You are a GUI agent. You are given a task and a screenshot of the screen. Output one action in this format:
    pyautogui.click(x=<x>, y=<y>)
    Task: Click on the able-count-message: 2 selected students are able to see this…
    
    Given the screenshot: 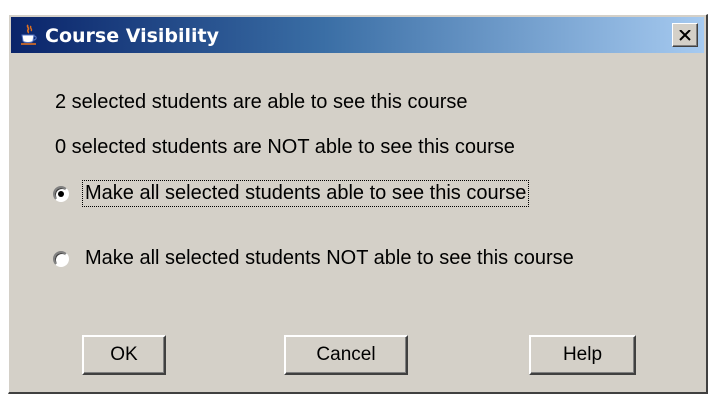 What is the action you would take?
    pyautogui.click(x=261, y=102)
    